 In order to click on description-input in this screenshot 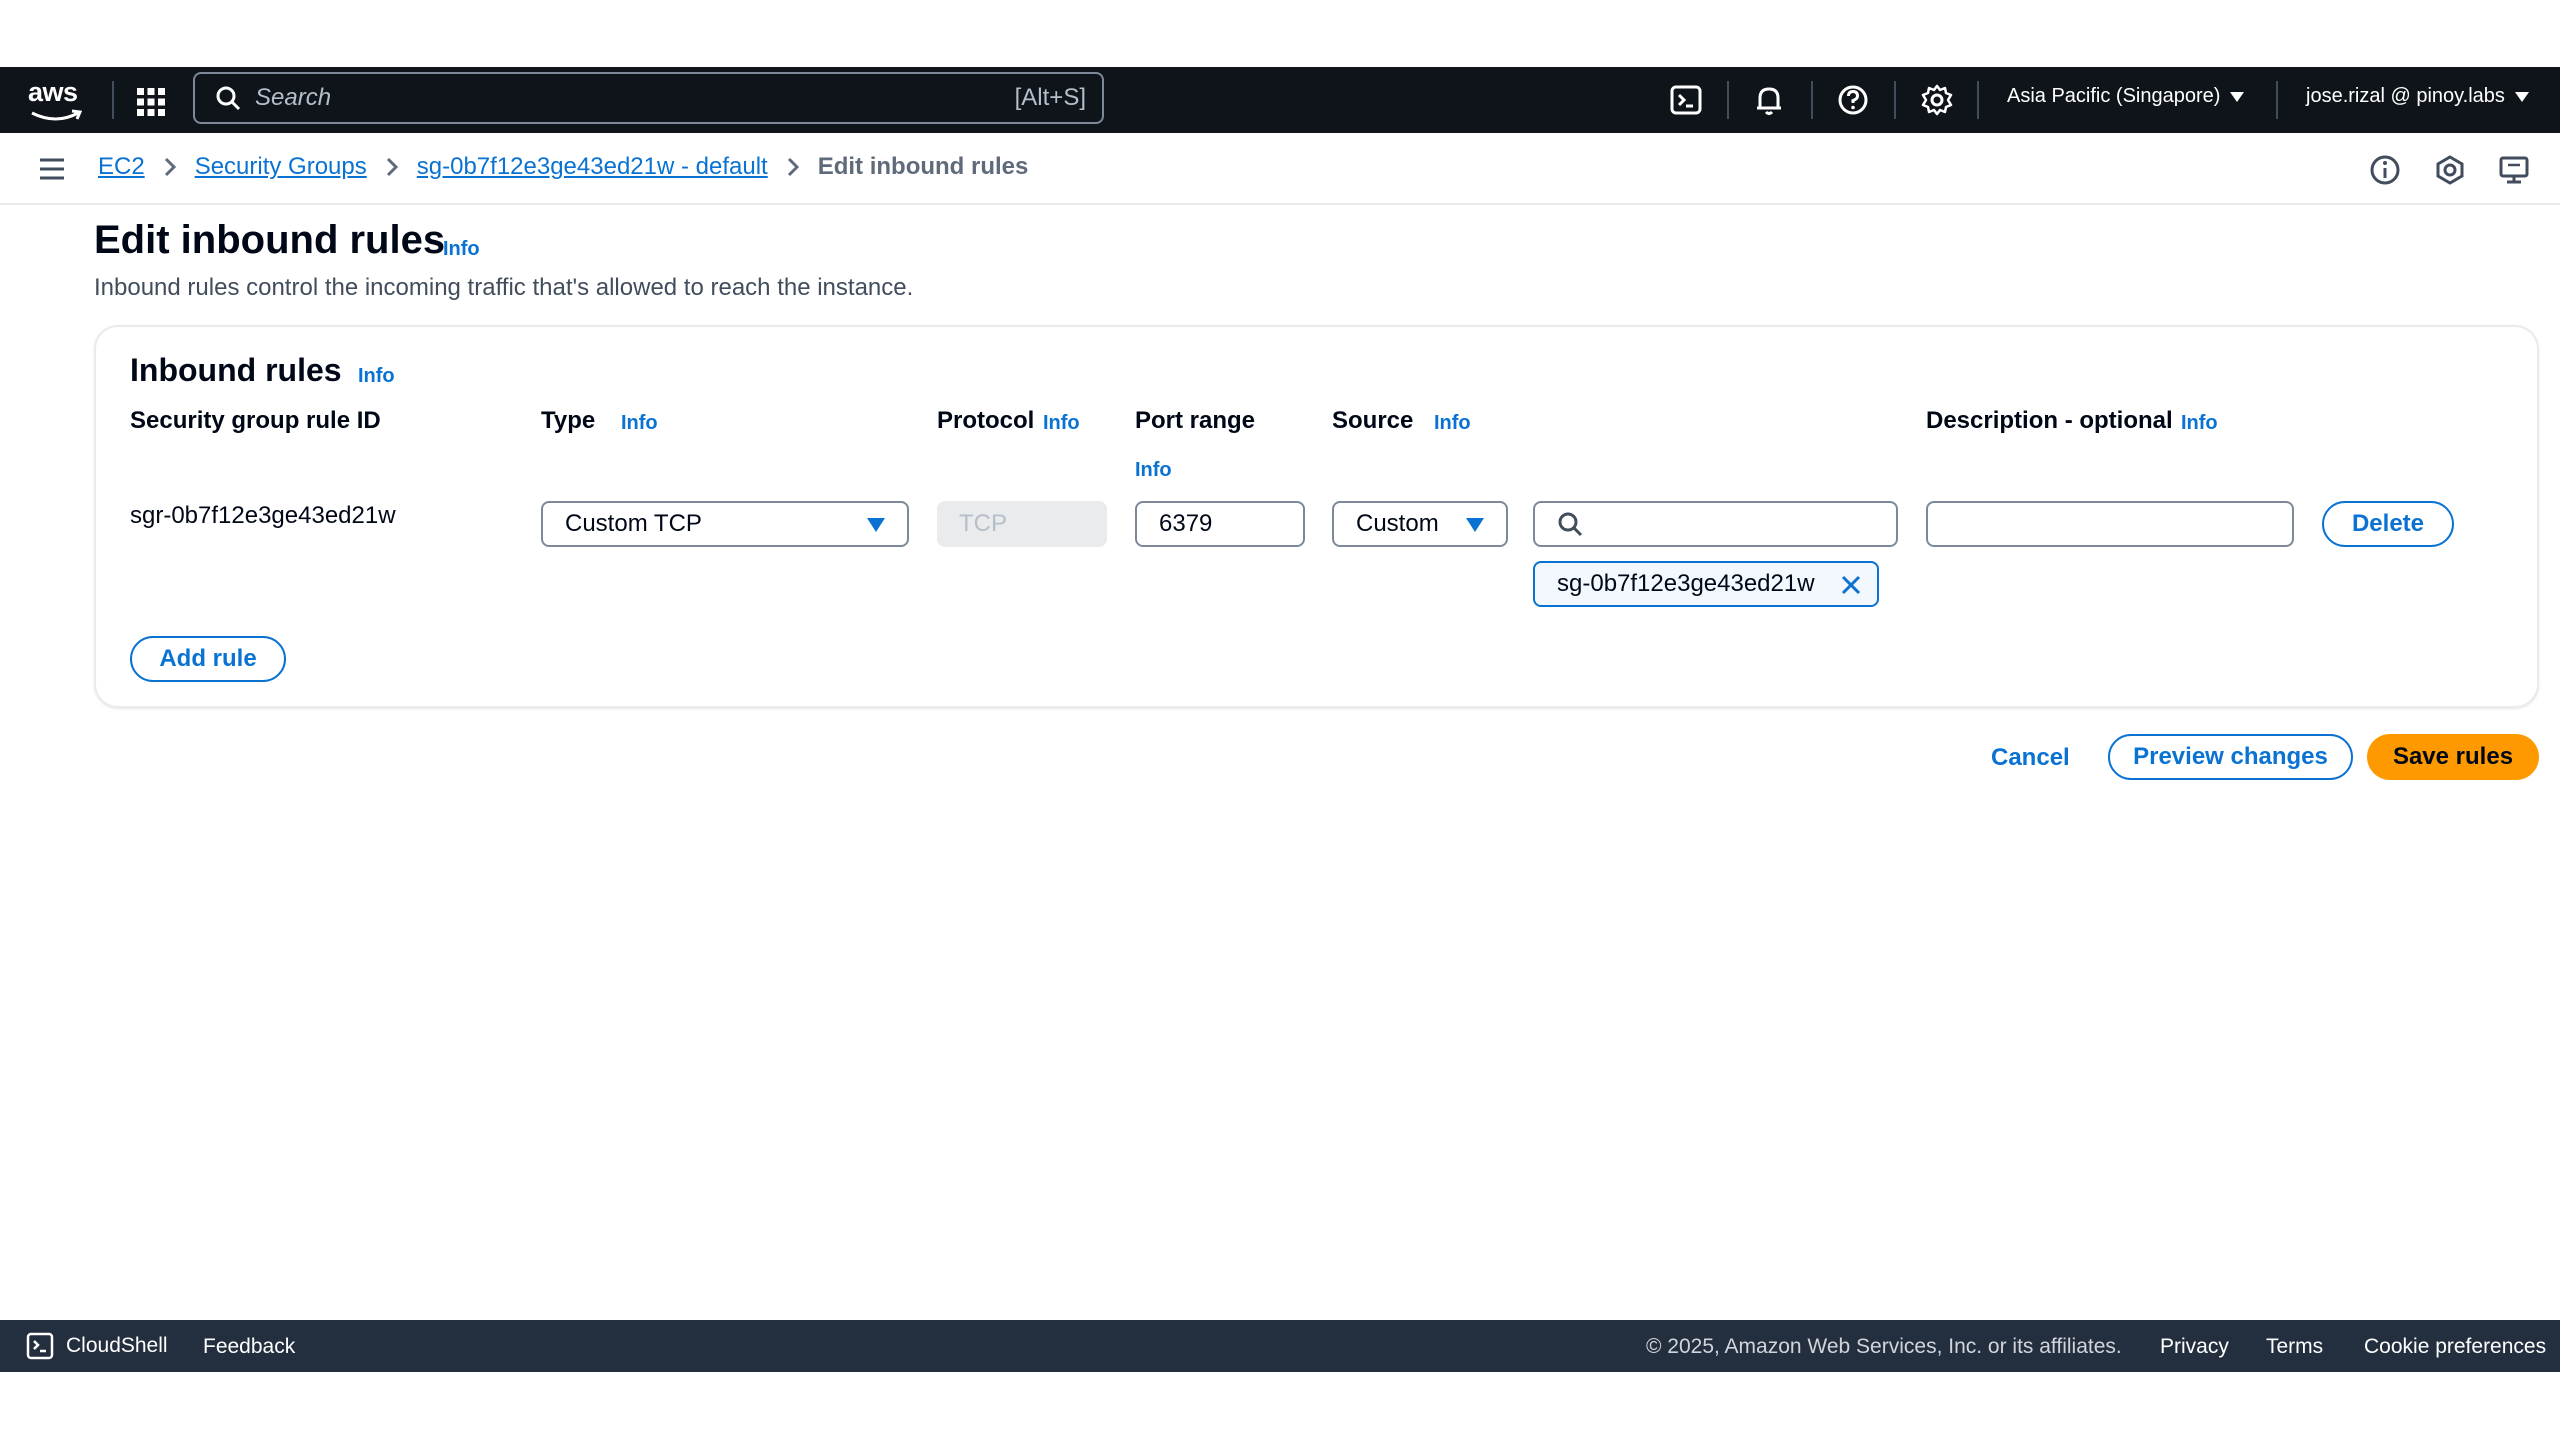, I will do `click(2110, 524)`.